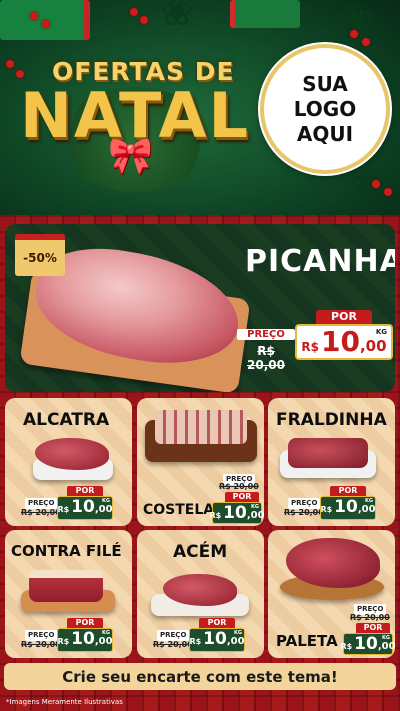  Describe the element at coordinates (200, 552) in the screenshot. I see `product-name: ACÉM` at that location.